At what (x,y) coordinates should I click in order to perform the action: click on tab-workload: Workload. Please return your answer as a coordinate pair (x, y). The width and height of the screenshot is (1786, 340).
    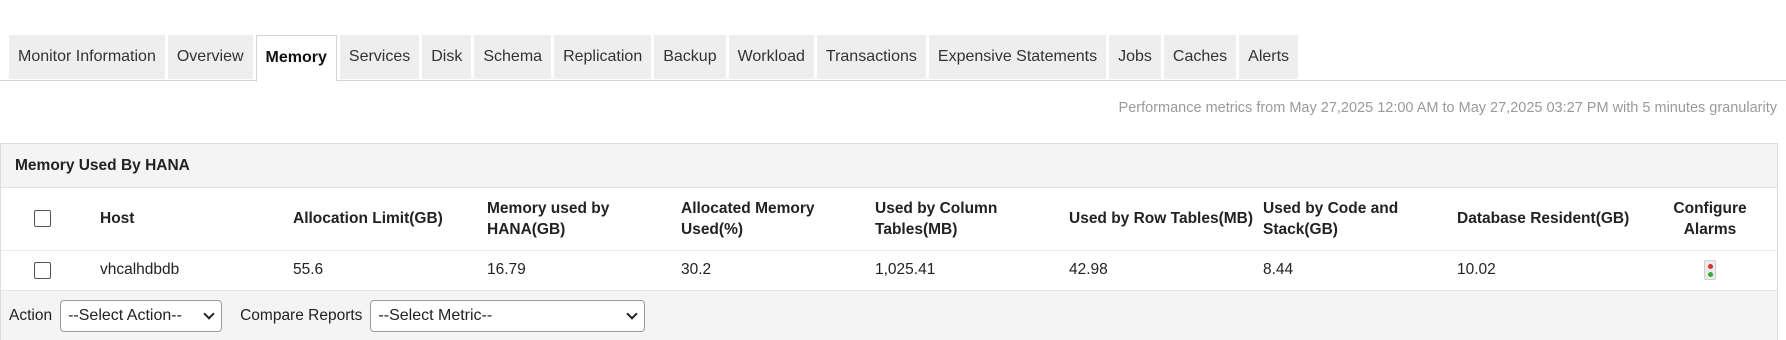
    Looking at the image, I should click on (771, 57).